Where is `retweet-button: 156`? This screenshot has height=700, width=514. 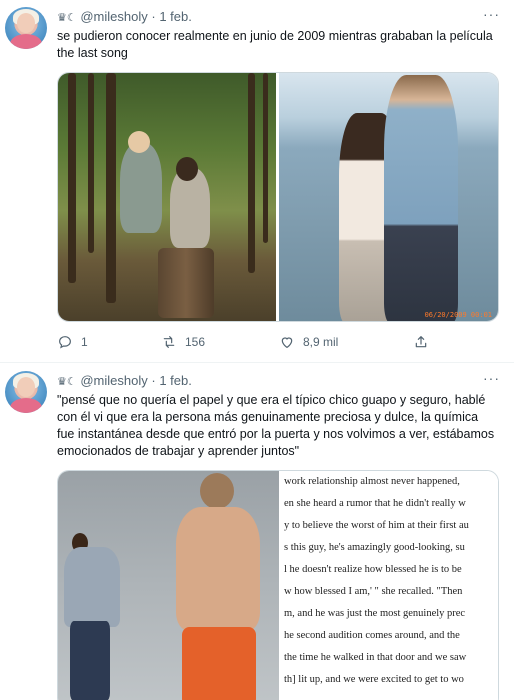 retweet-button: 156 is located at coordinates (183, 342).